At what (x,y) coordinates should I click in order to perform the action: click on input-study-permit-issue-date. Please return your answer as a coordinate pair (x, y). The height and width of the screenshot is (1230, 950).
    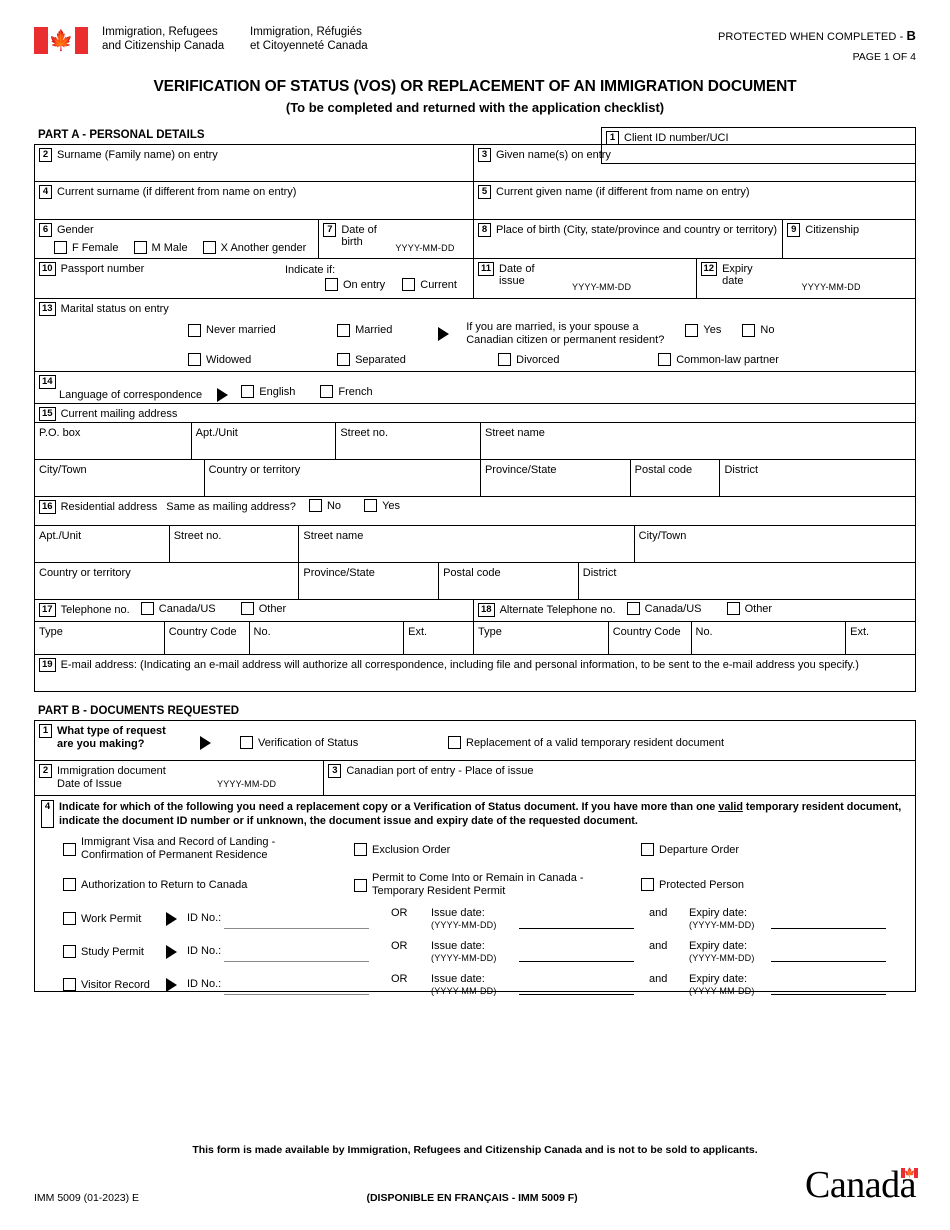
    Looking at the image, I should click on (576, 961).